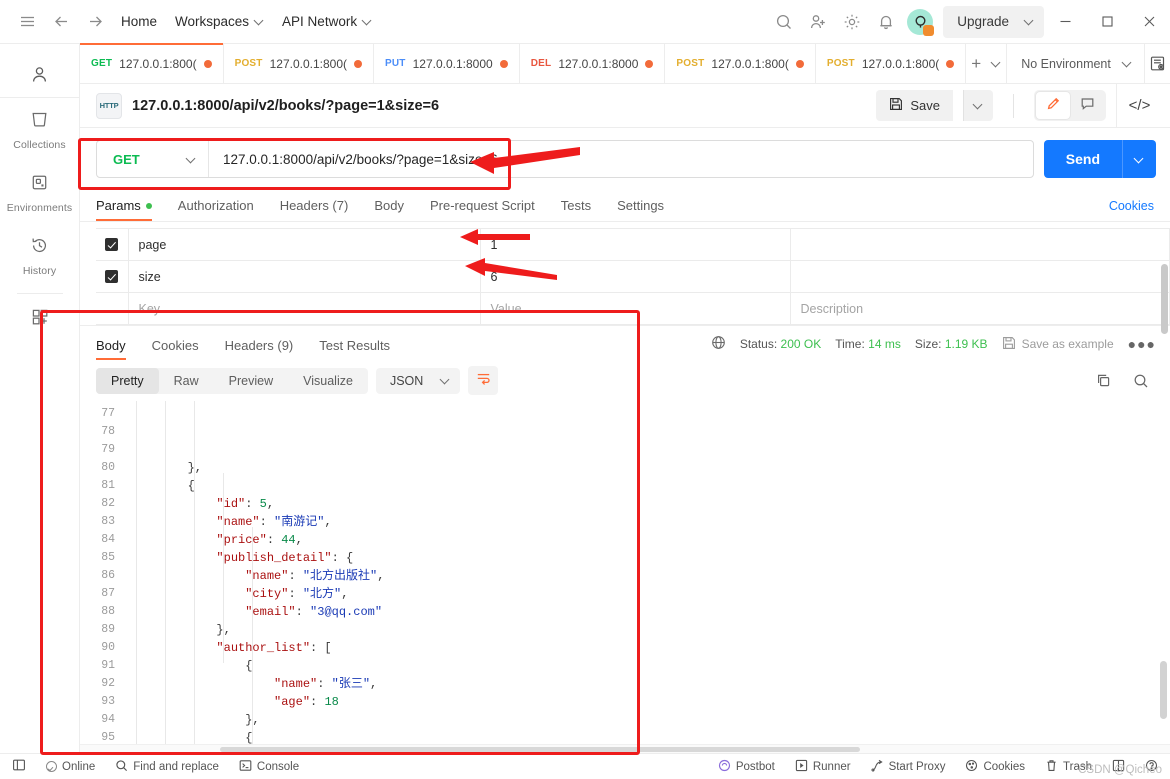 The width and height of the screenshot is (1170, 779). What do you see at coordinates (1118, 767) in the screenshot?
I see `layout-toggle-button` at bounding box center [1118, 767].